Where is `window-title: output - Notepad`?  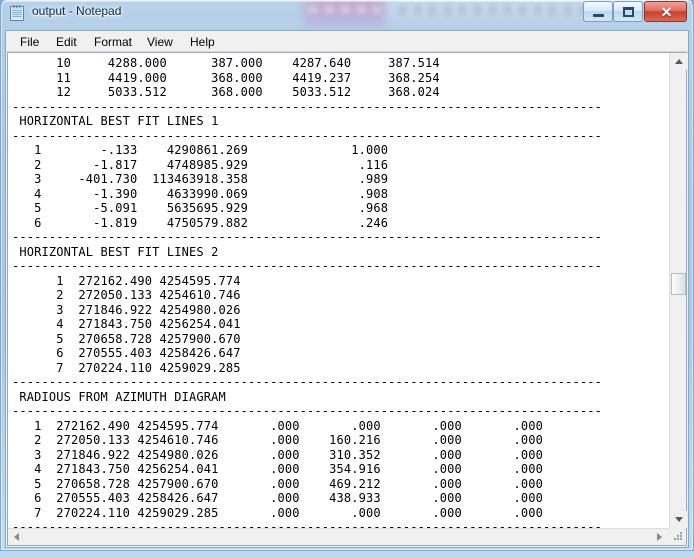 window-title: output - Notepad is located at coordinates (77, 11).